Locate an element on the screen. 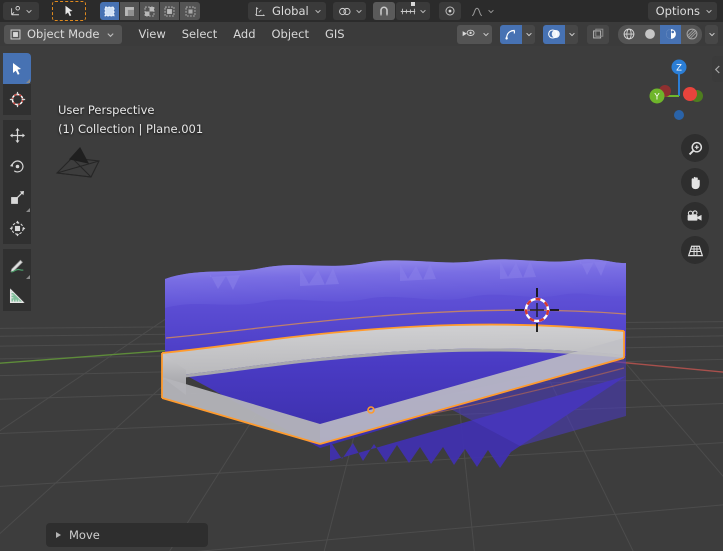 This screenshot has height=551, width=723. move-arrows-icon is located at coordinates (17, 135).